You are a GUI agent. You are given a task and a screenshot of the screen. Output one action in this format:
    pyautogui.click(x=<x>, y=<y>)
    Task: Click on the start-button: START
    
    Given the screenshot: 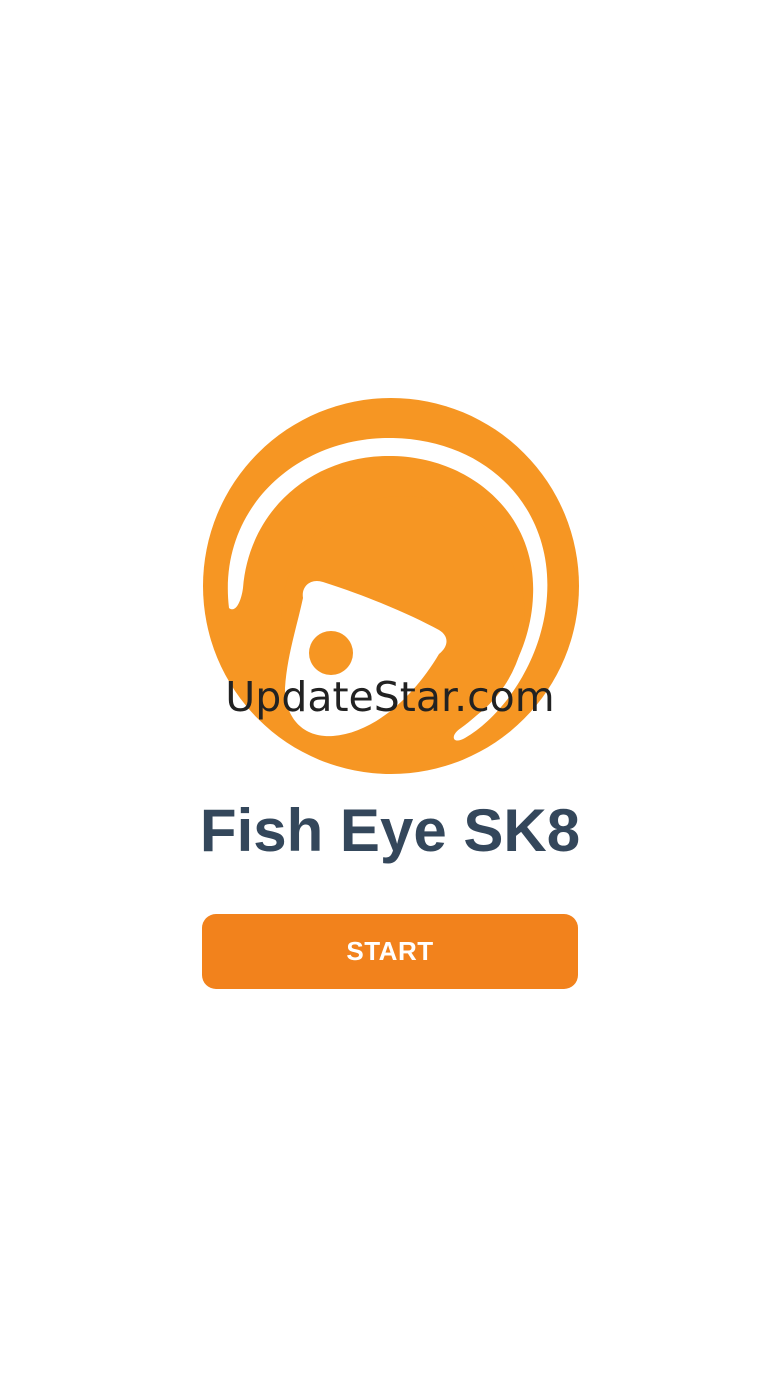 What is the action you would take?
    pyautogui.click(x=390, y=951)
    